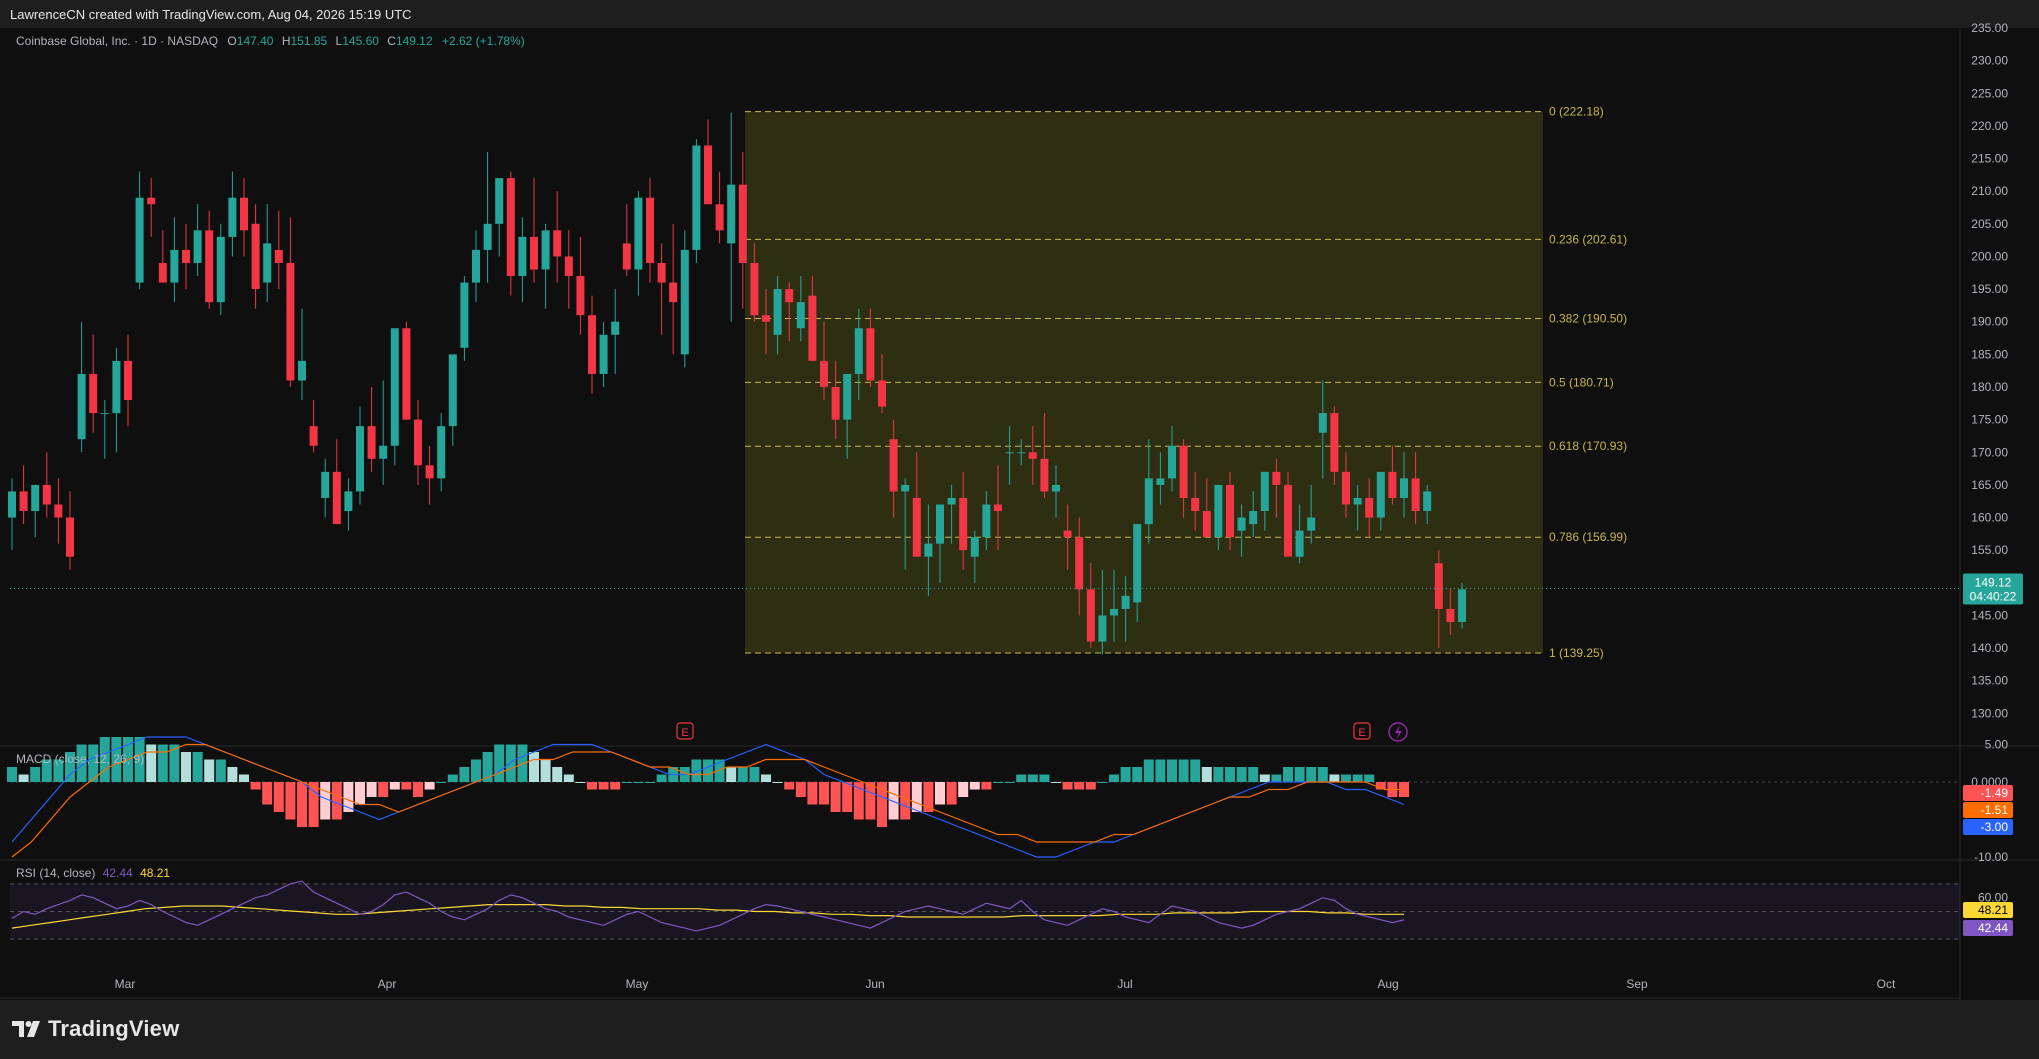  Describe the element at coordinates (1989, 256) in the screenshot. I see `price-tick-label: 200.00` at that location.